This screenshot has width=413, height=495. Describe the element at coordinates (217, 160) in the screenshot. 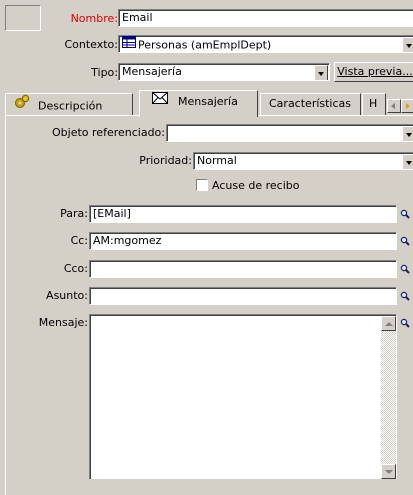

I see `prioridad-value: Normal` at that location.